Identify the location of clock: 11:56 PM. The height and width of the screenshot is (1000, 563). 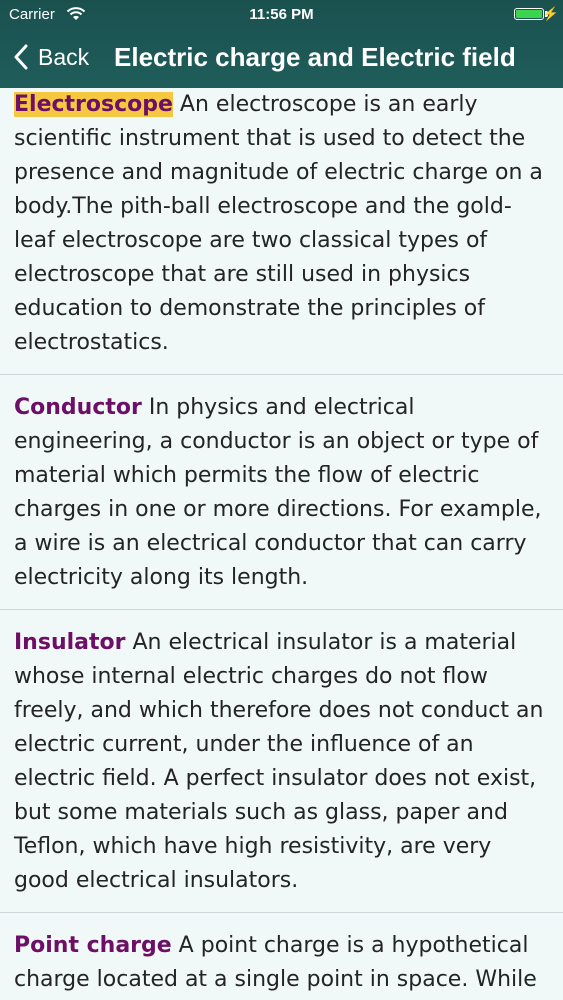
(281, 14).